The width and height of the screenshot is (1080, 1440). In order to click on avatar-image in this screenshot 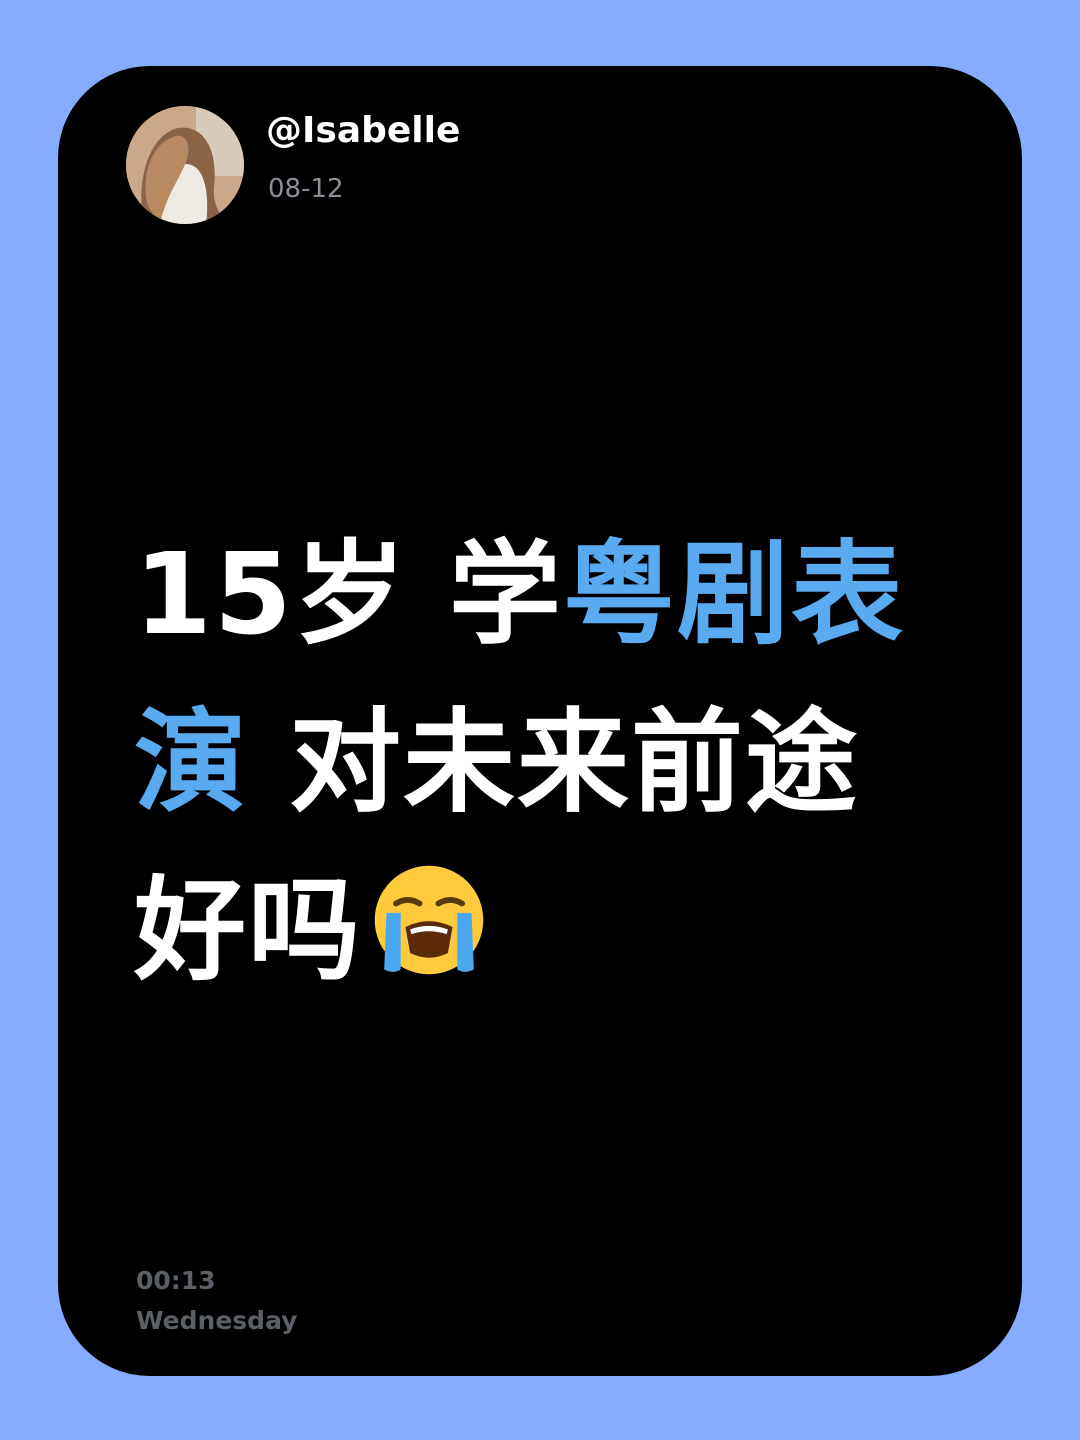, I will do `click(185, 165)`.